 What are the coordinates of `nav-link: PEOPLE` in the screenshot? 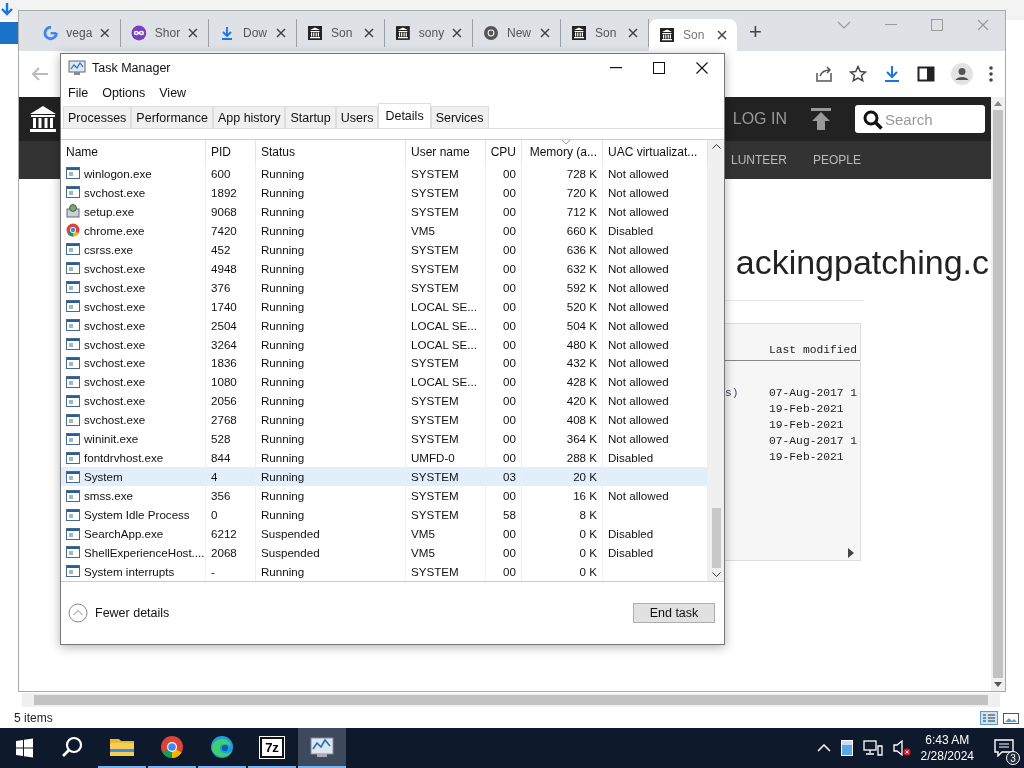 It's located at (836, 160).